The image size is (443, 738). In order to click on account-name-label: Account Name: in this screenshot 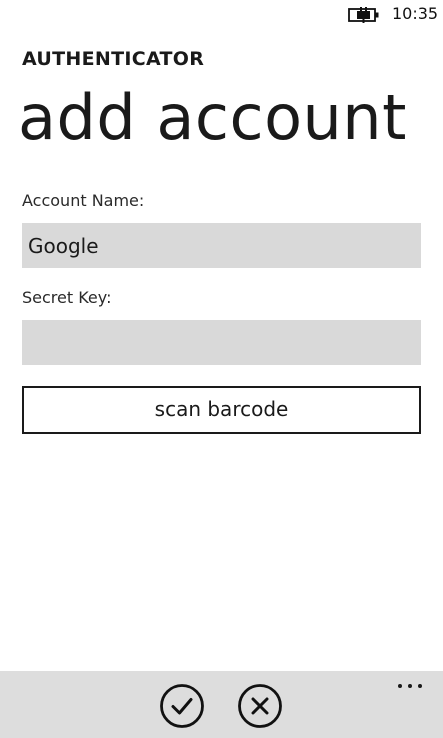, I will do `click(83, 200)`.